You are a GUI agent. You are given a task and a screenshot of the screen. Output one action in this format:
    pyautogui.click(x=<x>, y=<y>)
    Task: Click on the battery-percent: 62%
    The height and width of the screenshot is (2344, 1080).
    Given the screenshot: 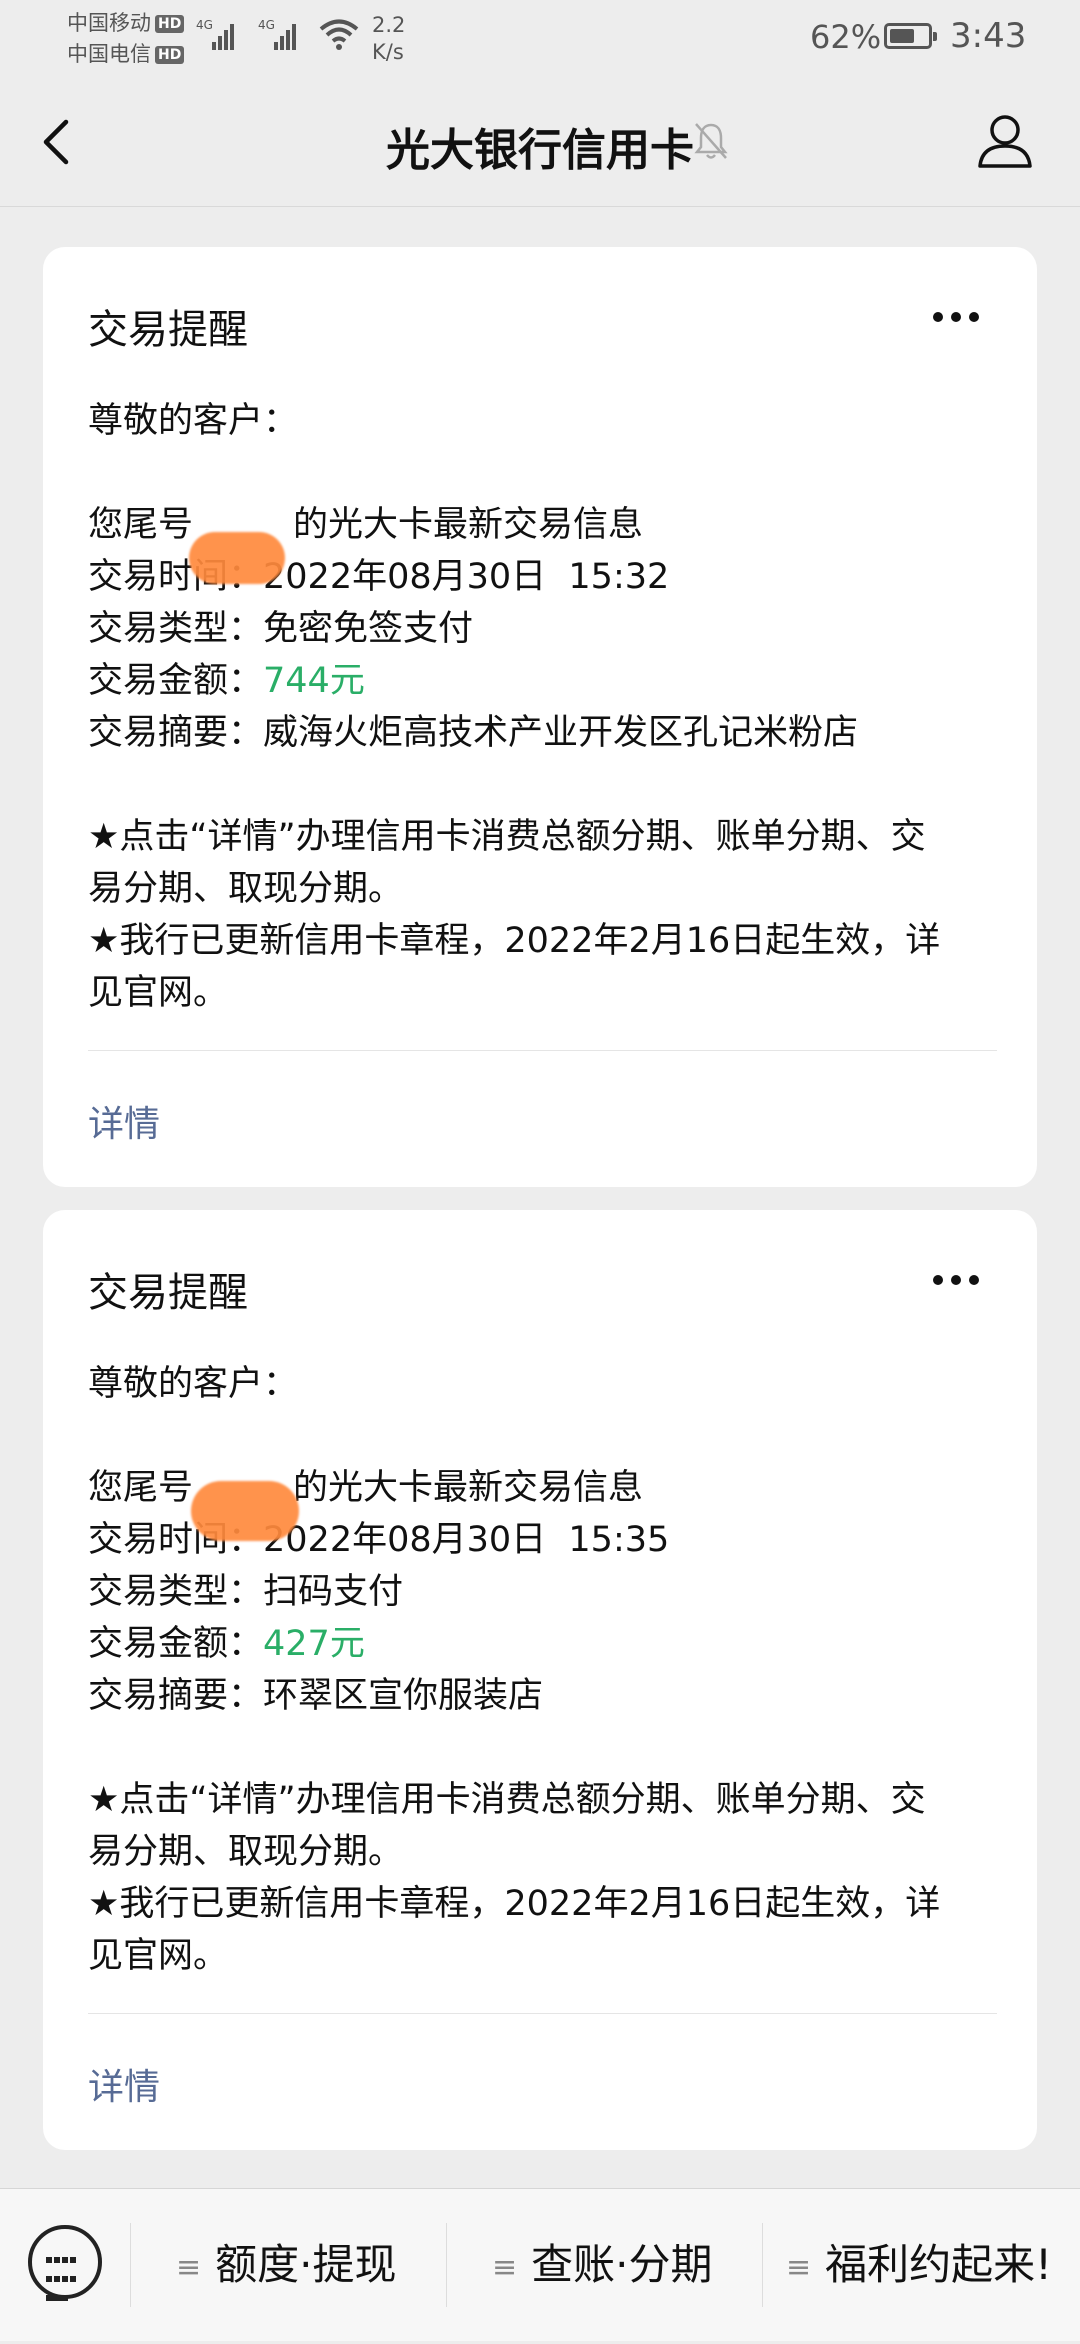 What is the action you would take?
    pyautogui.click(x=846, y=37)
    